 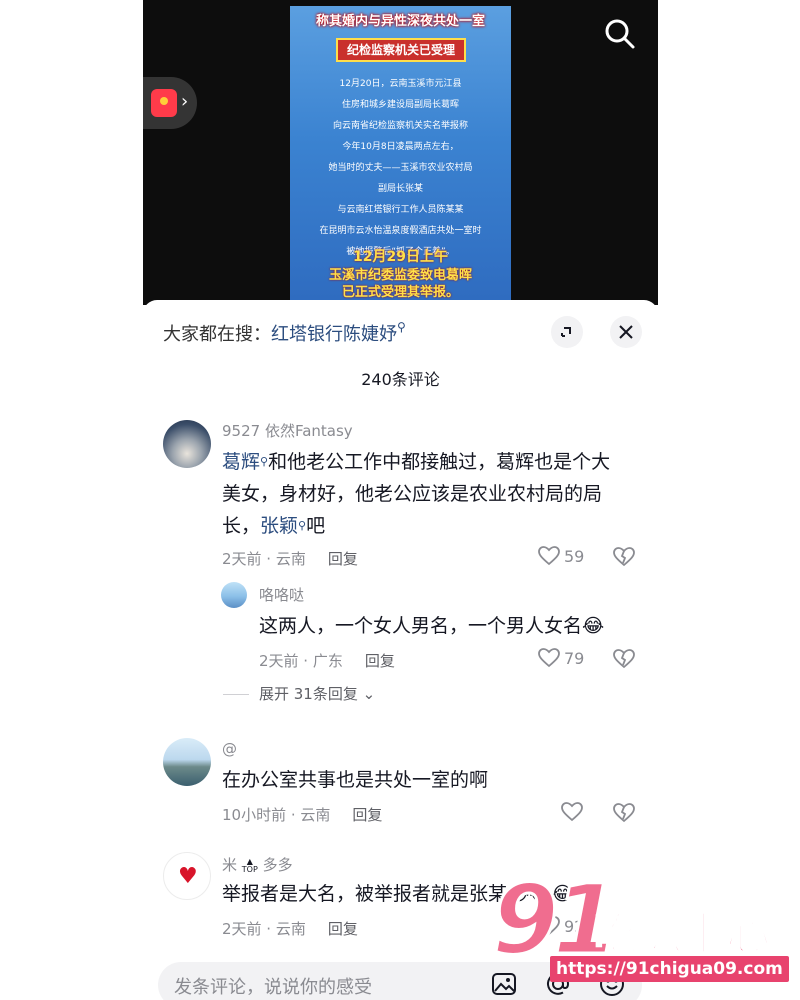 What do you see at coordinates (593, 626) in the screenshot?
I see `laughing-crying-emoji: 😂` at bounding box center [593, 626].